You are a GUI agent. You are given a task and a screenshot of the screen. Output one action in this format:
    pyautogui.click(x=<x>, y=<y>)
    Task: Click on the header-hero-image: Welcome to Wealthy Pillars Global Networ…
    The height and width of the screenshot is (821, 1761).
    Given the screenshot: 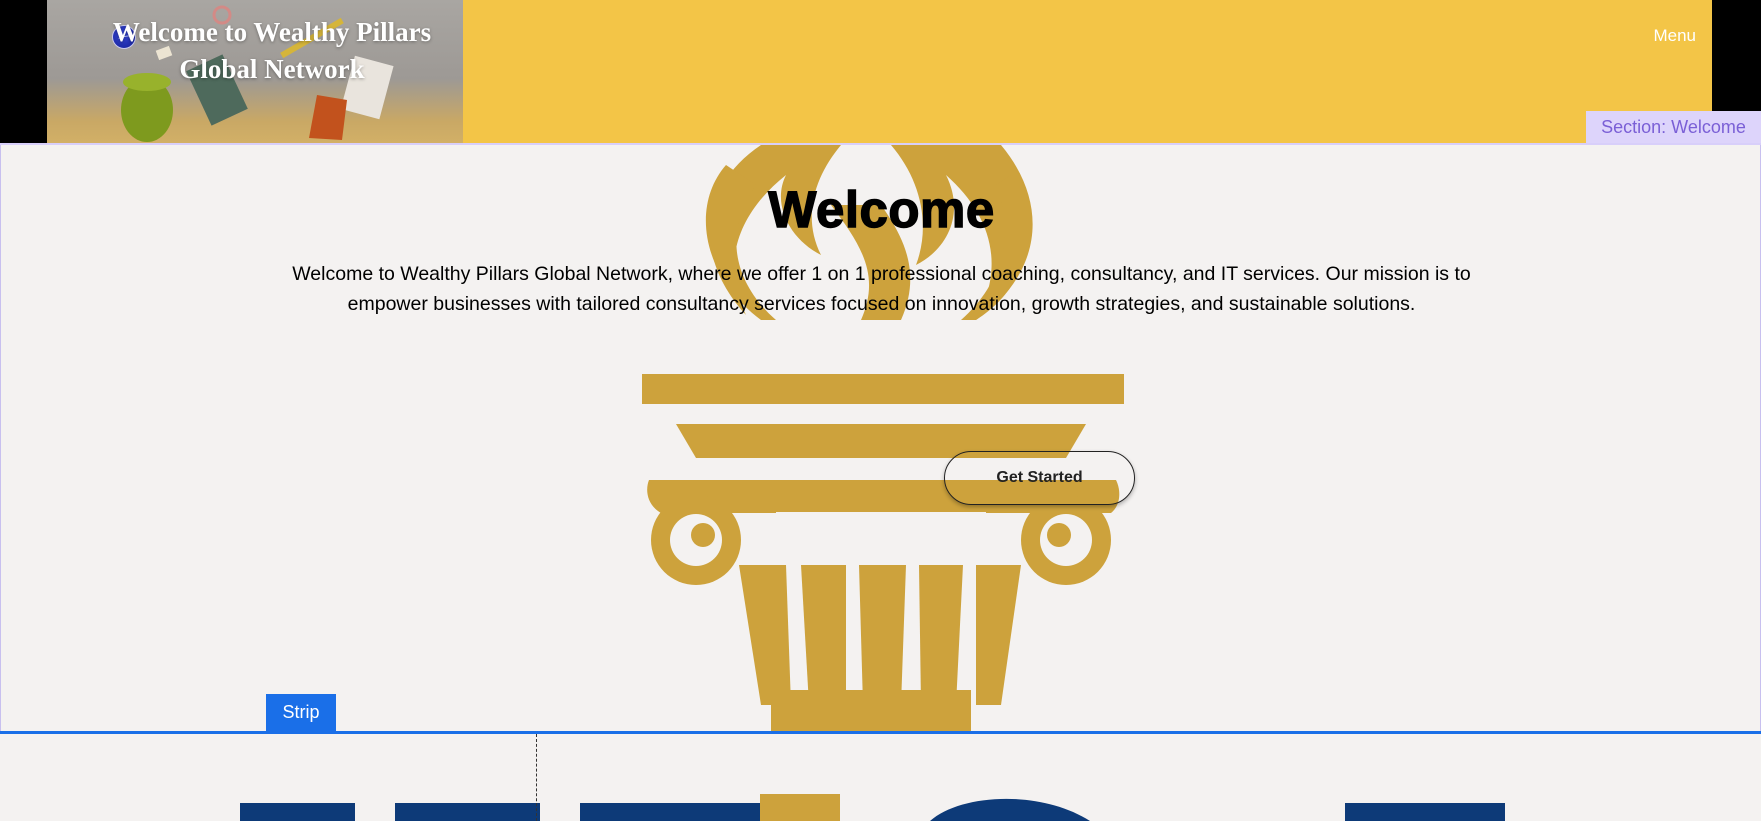 What is the action you would take?
    pyautogui.click(x=255, y=71)
    